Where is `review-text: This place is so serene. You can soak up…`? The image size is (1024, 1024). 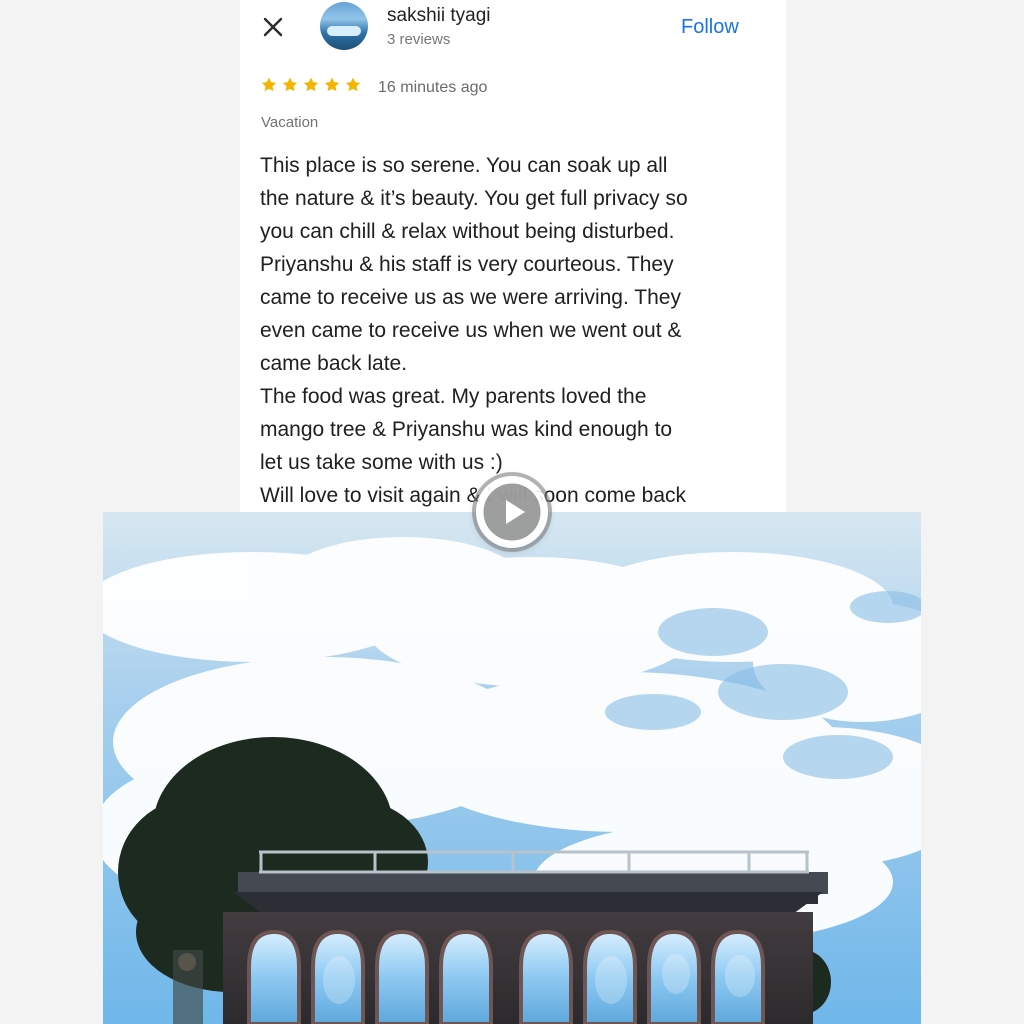 review-text: This place is so serene. You can soak up… is located at coordinates (474, 330).